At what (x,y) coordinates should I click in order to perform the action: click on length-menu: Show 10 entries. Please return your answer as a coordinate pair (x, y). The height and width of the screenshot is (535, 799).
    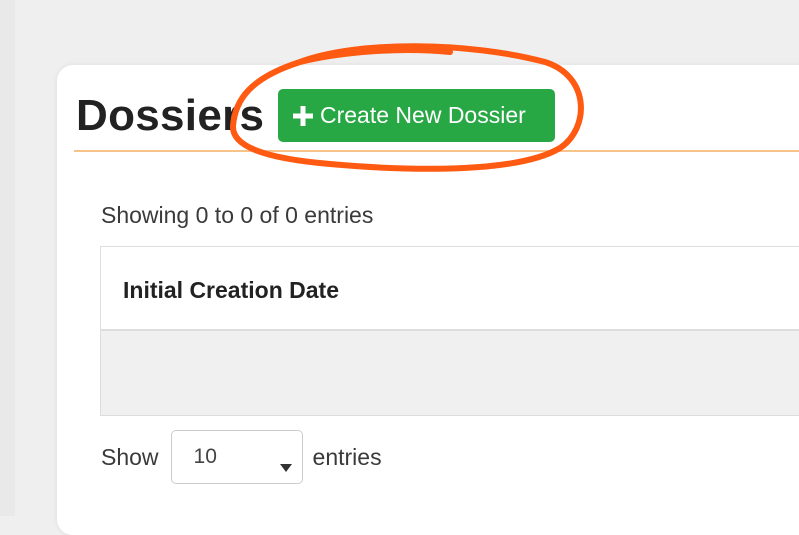
    Looking at the image, I should click on (241, 457).